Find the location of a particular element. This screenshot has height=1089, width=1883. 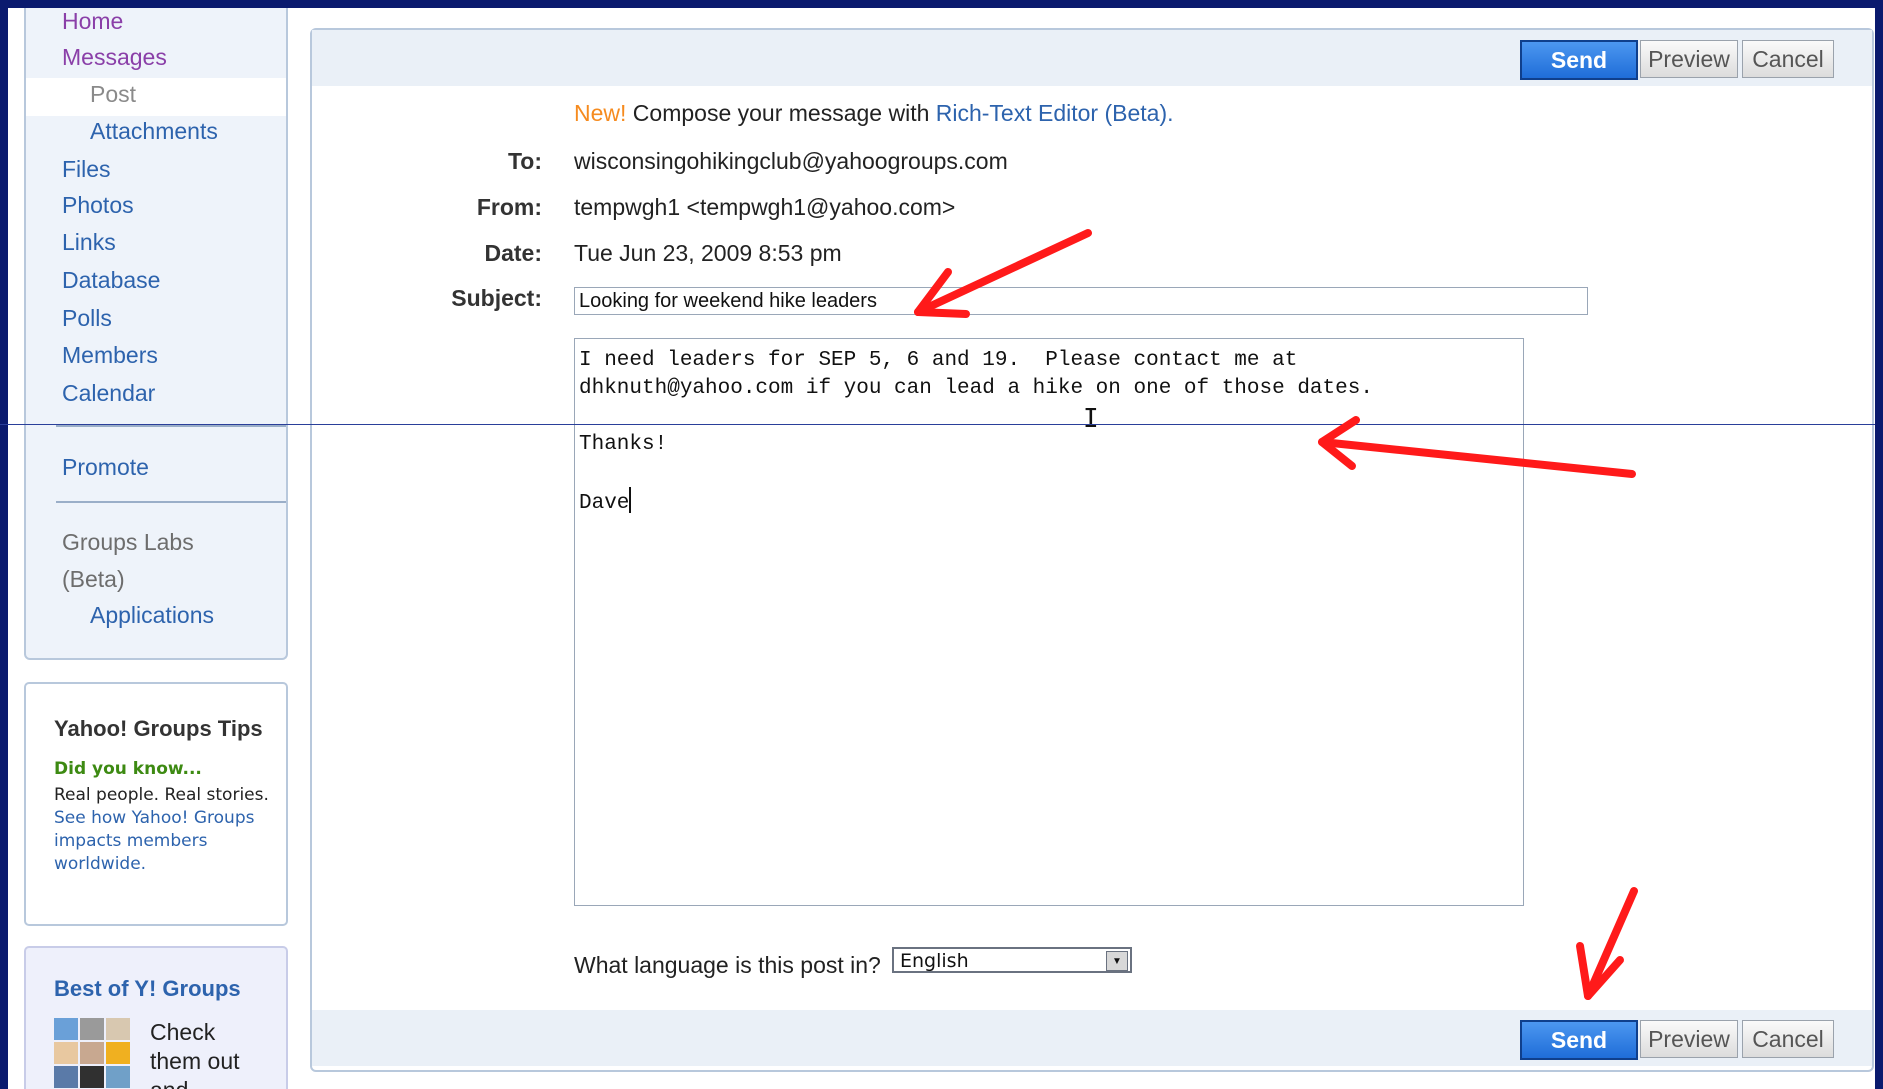

frame-edge is located at coordinates (1879, 544).